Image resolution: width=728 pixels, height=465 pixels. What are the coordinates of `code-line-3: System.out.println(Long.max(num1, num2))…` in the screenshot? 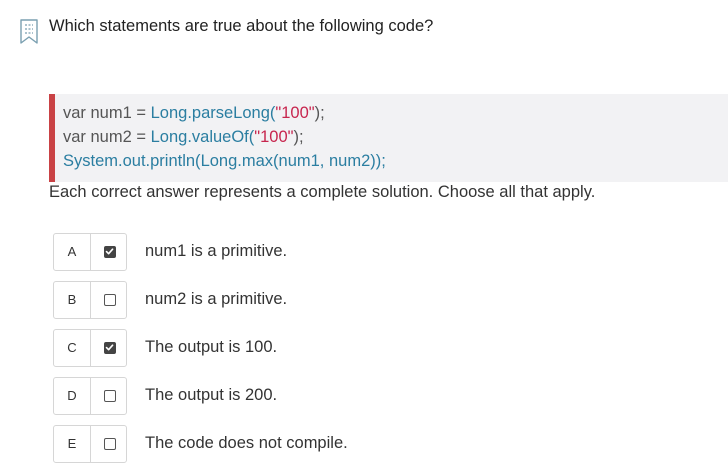 It's located at (395, 161).